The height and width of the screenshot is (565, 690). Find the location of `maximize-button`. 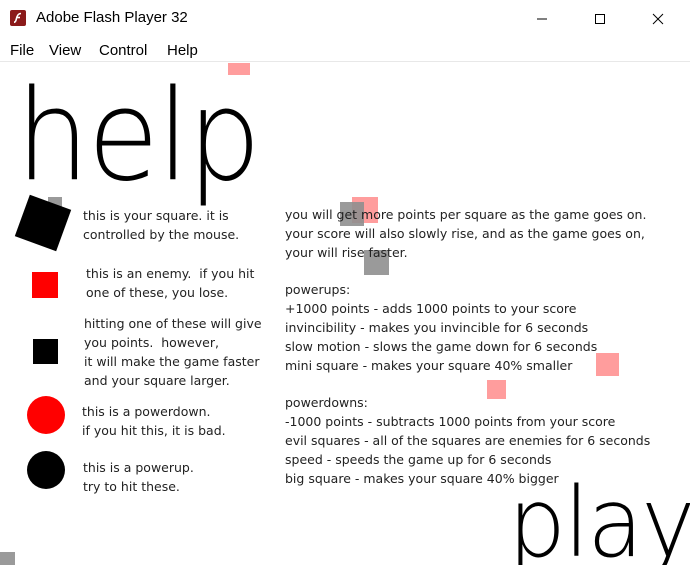

maximize-button is located at coordinates (600, 19).